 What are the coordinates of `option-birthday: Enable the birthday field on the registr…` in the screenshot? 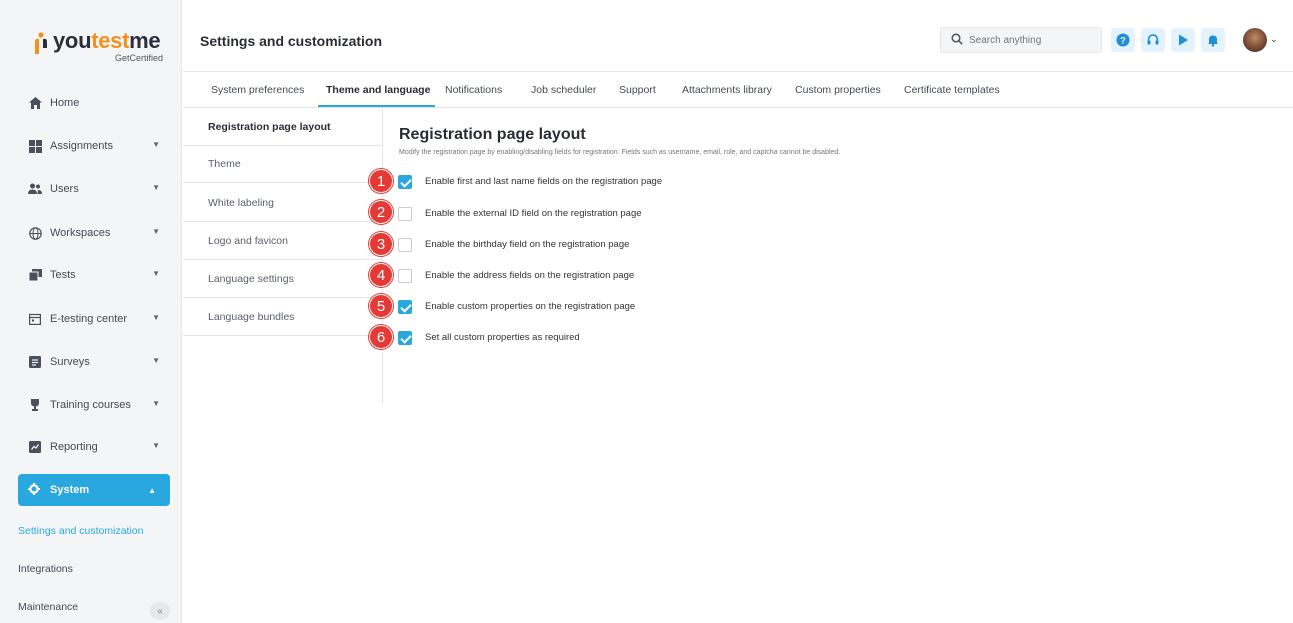 It's located at (698, 245).